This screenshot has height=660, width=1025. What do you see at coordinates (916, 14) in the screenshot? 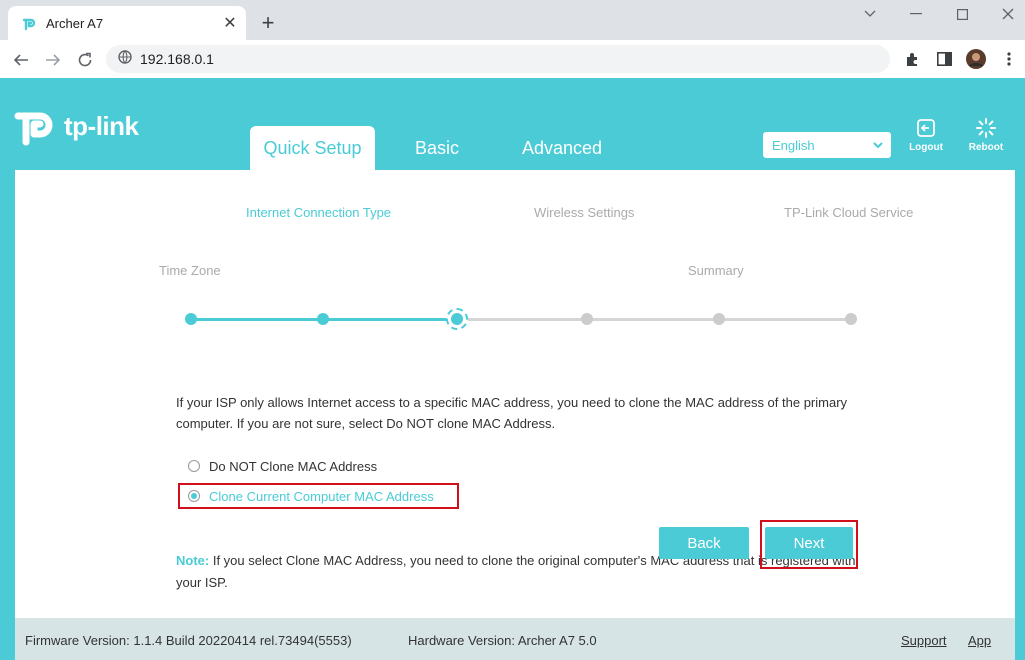
I see `minimize-icon` at bounding box center [916, 14].